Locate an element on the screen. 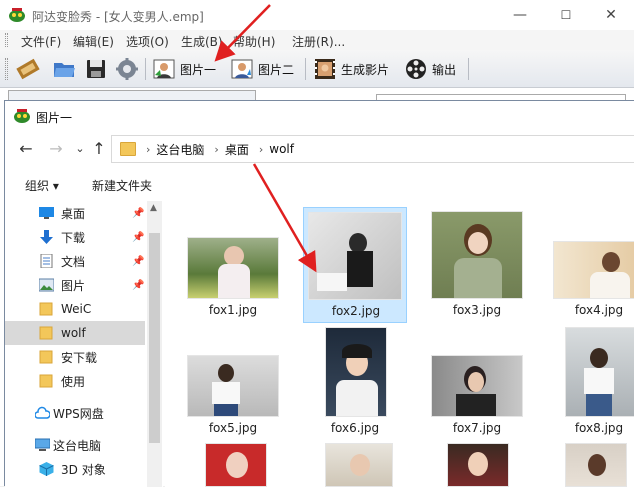  toolbar-separator is located at coordinates (145, 69).